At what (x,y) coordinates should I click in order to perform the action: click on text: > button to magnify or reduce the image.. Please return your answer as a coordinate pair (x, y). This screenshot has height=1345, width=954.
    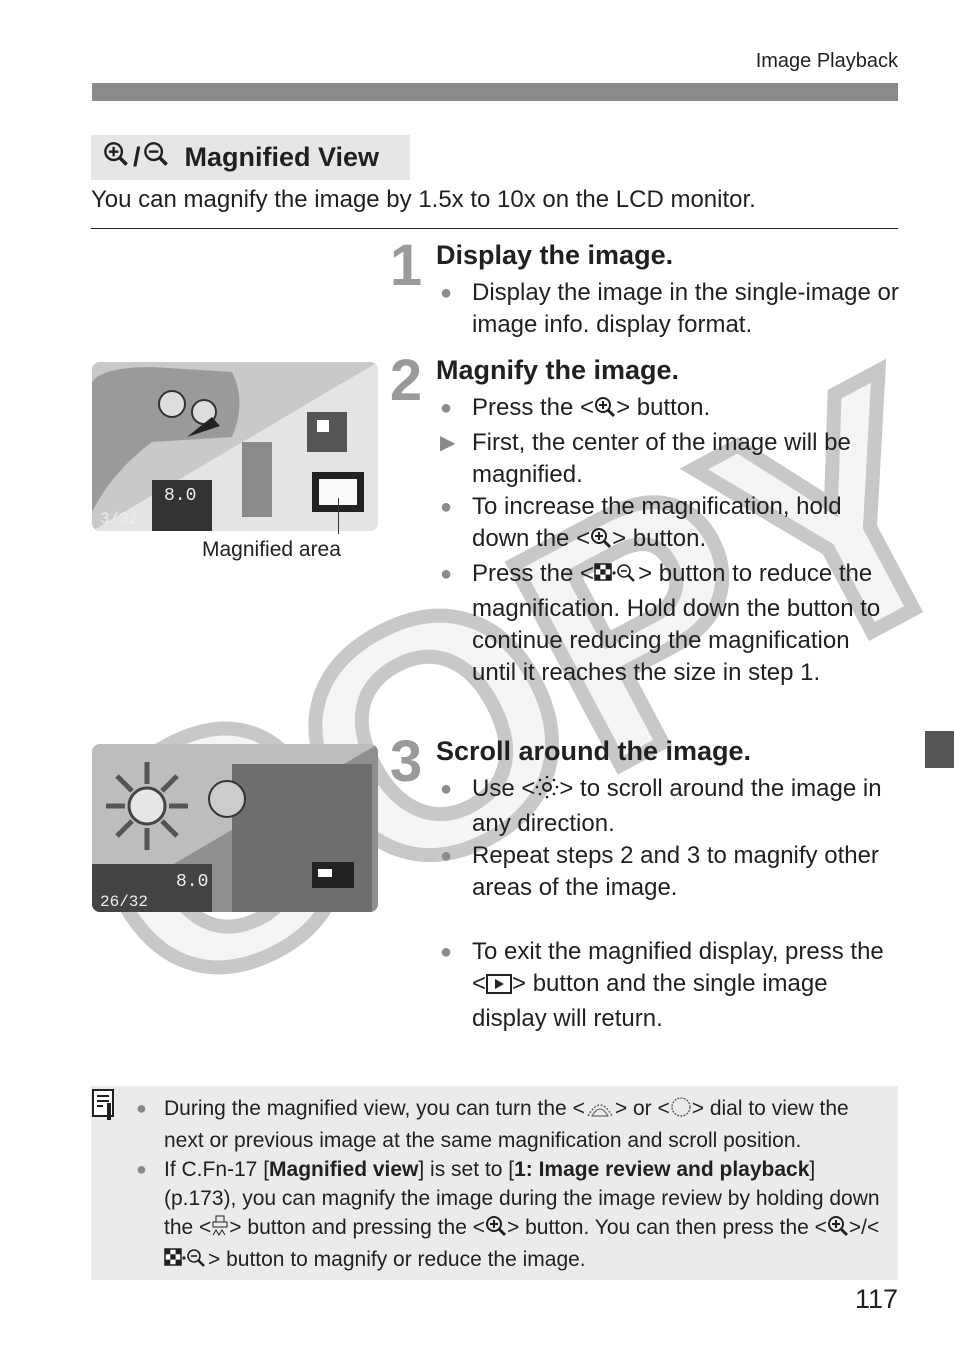
    Looking at the image, I should click on (397, 1259).